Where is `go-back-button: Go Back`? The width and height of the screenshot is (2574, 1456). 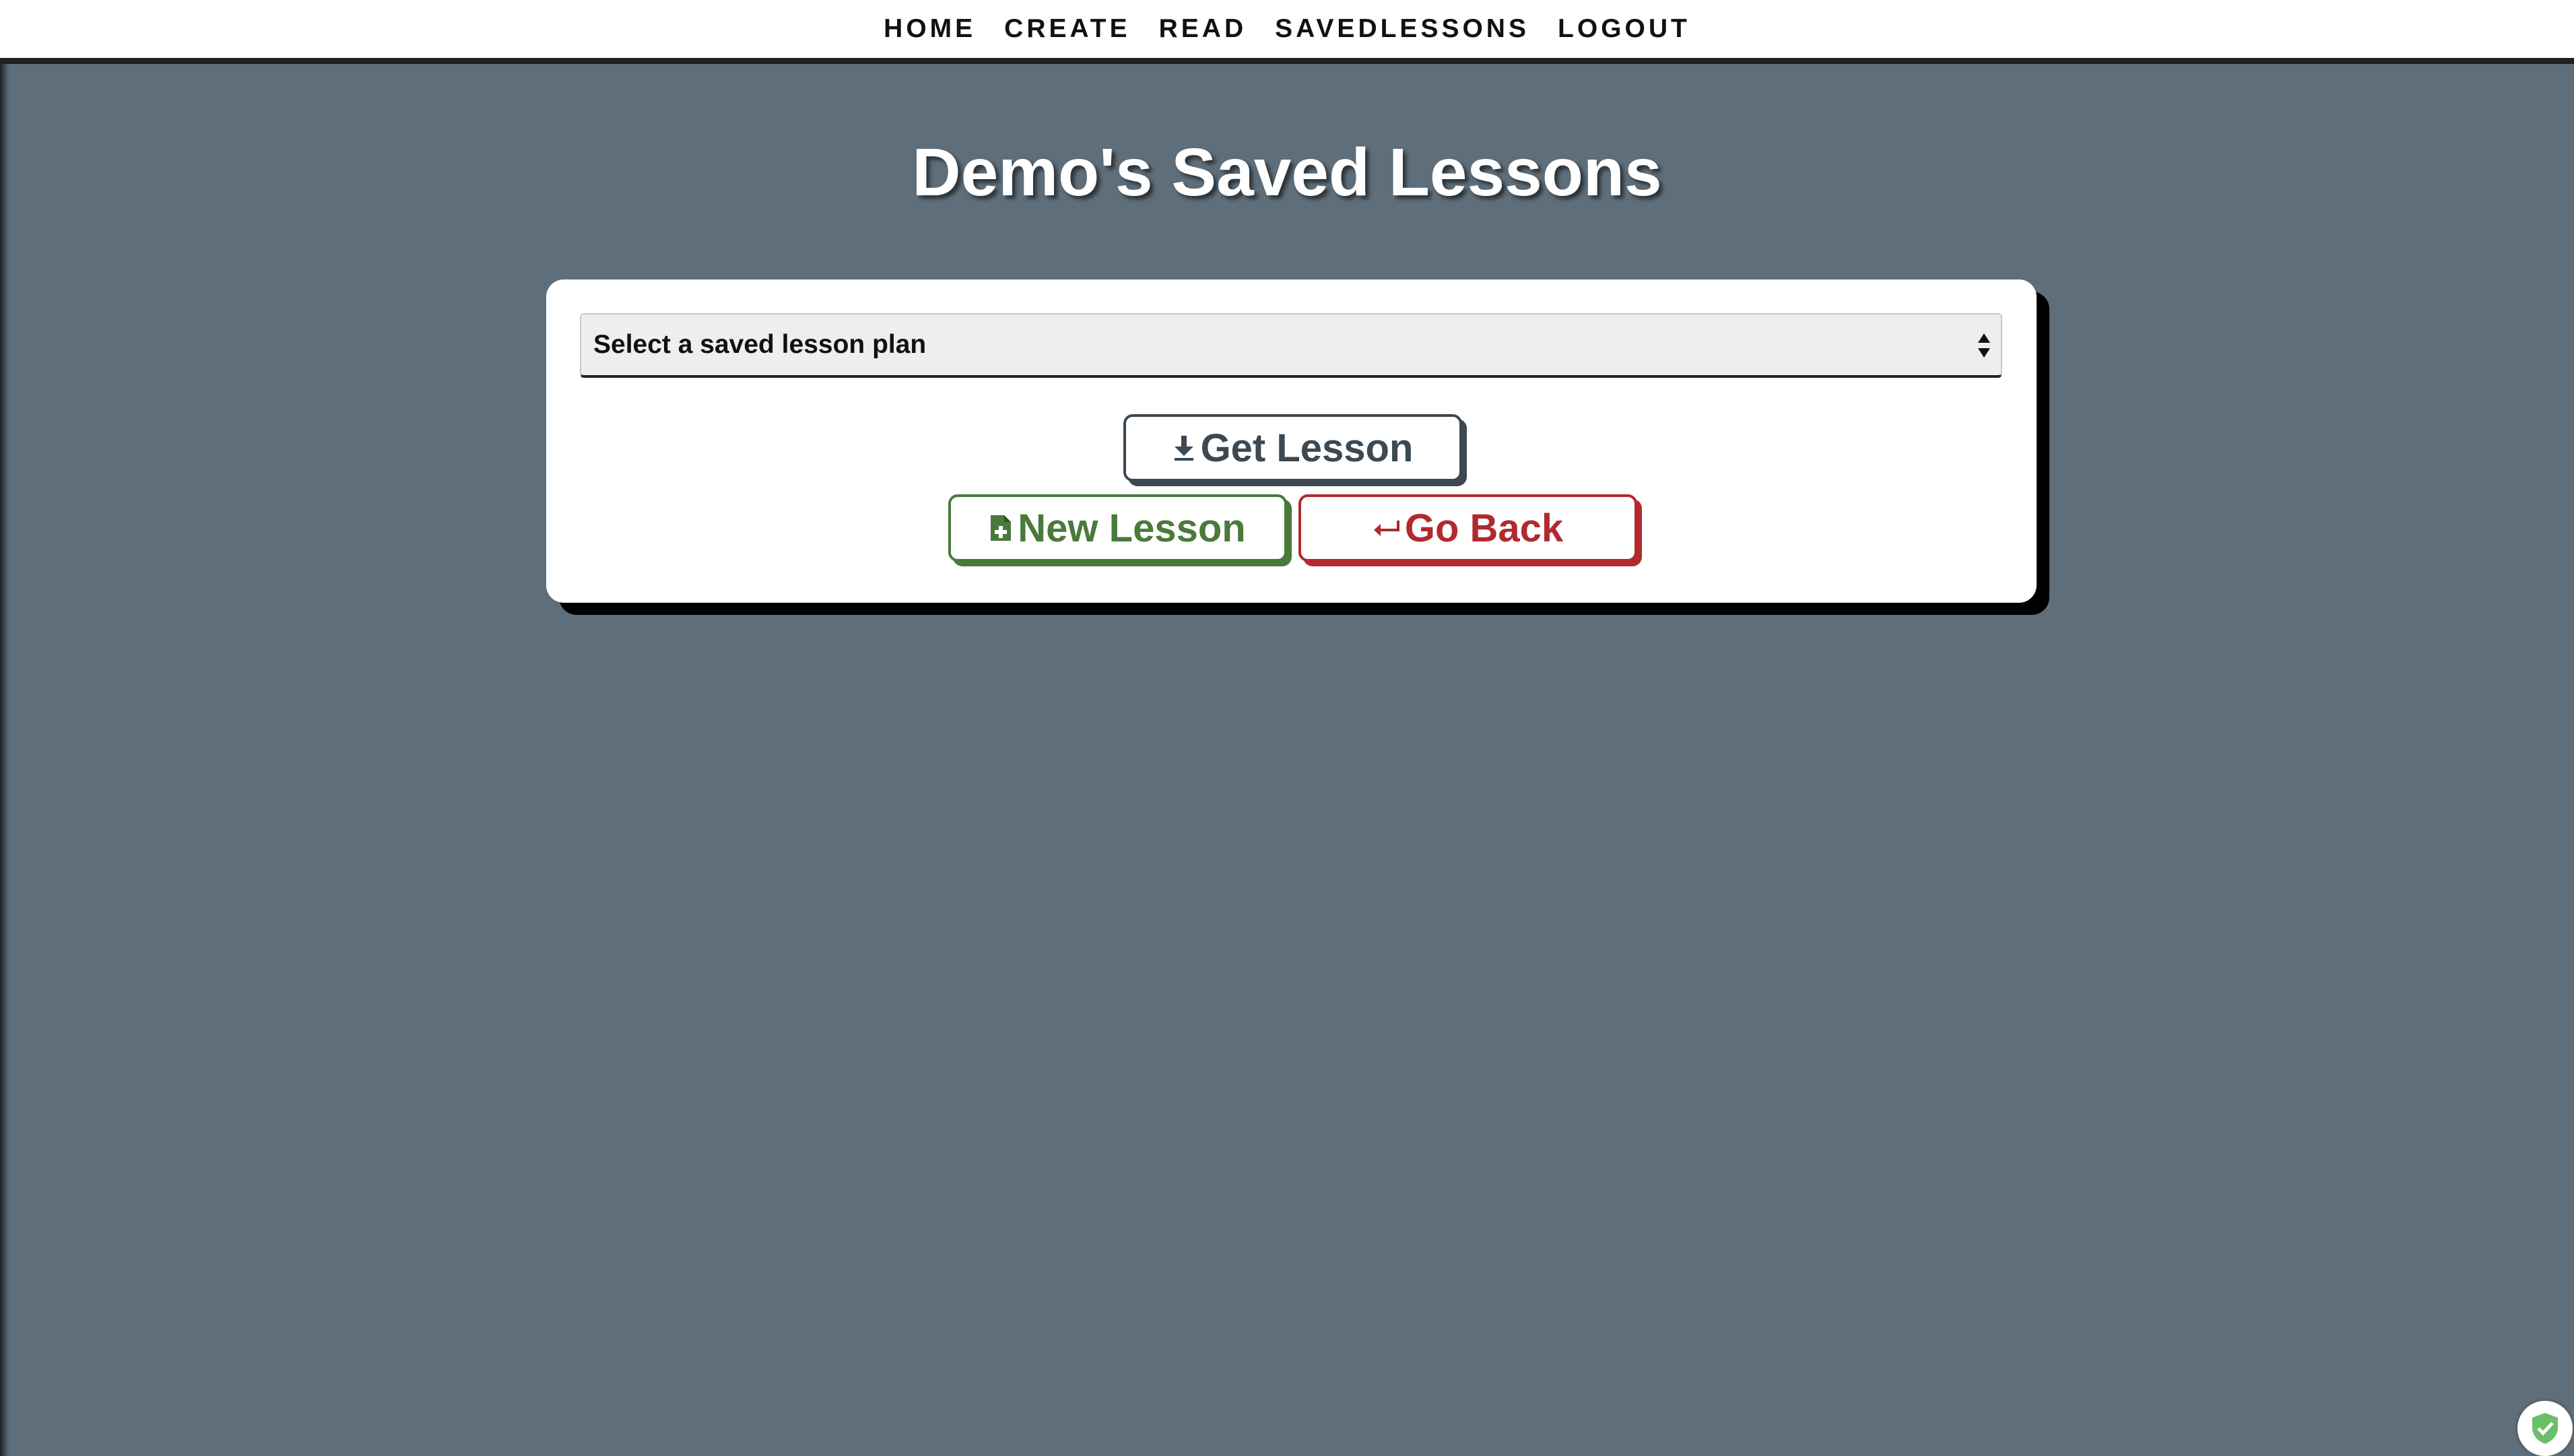
go-back-button: Go Back is located at coordinates (1467, 528).